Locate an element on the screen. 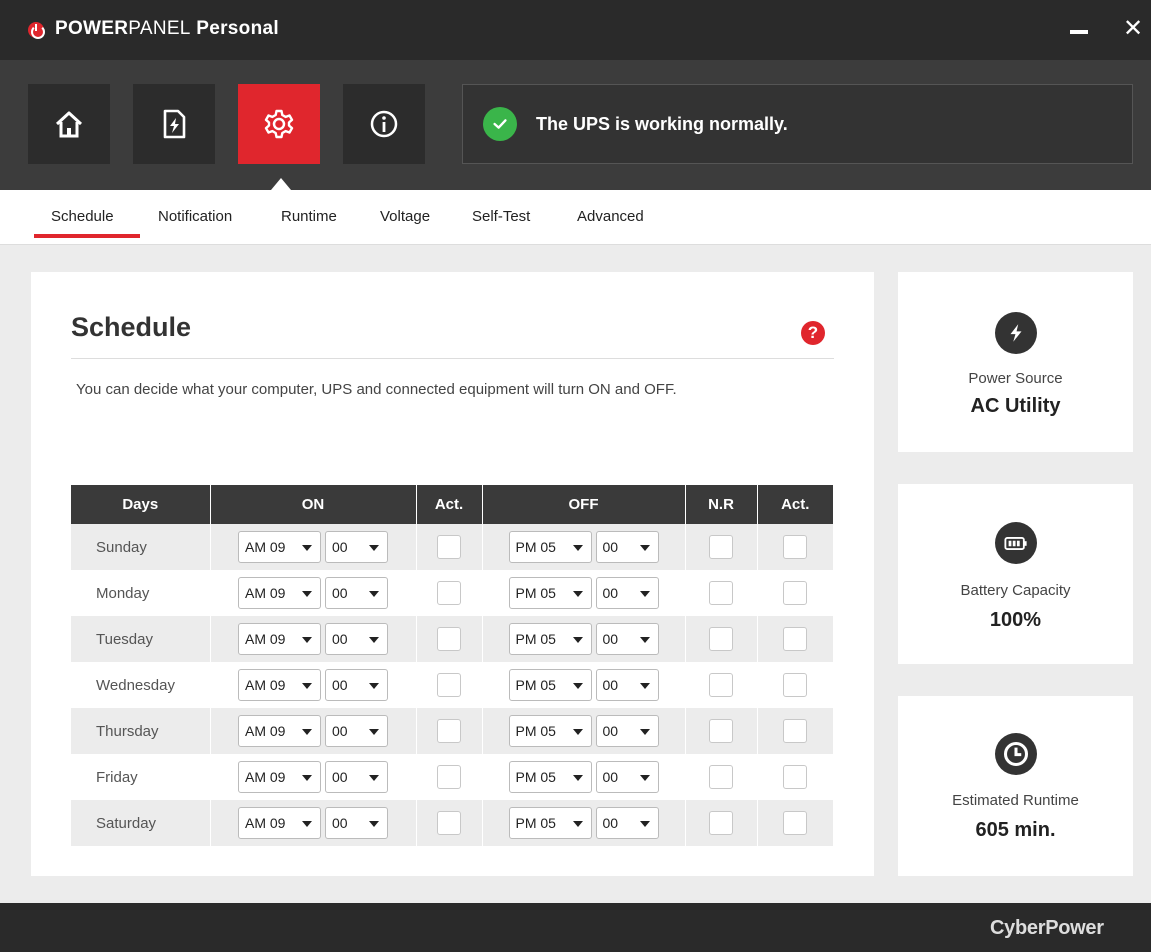 This screenshot has height=952, width=1151. check-icon is located at coordinates (500, 124).